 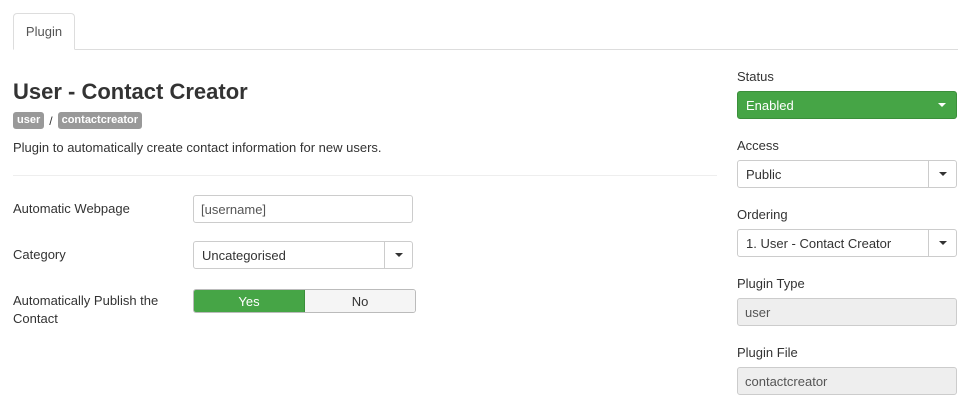 What do you see at coordinates (771, 283) in the screenshot?
I see `plugin-type-label: Plugin Type` at bounding box center [771, 283].